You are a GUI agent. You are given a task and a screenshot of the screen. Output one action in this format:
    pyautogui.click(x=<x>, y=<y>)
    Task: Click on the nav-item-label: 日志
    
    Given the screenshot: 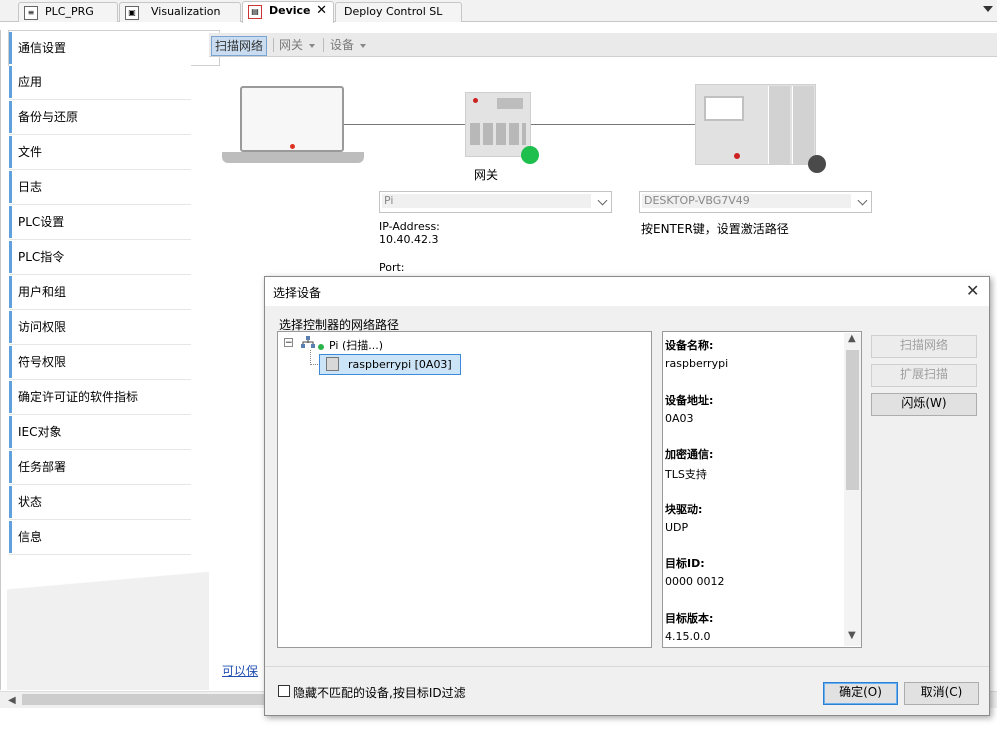 What is the action you would take?
    pyautogui.click(x=30, y=187)
    